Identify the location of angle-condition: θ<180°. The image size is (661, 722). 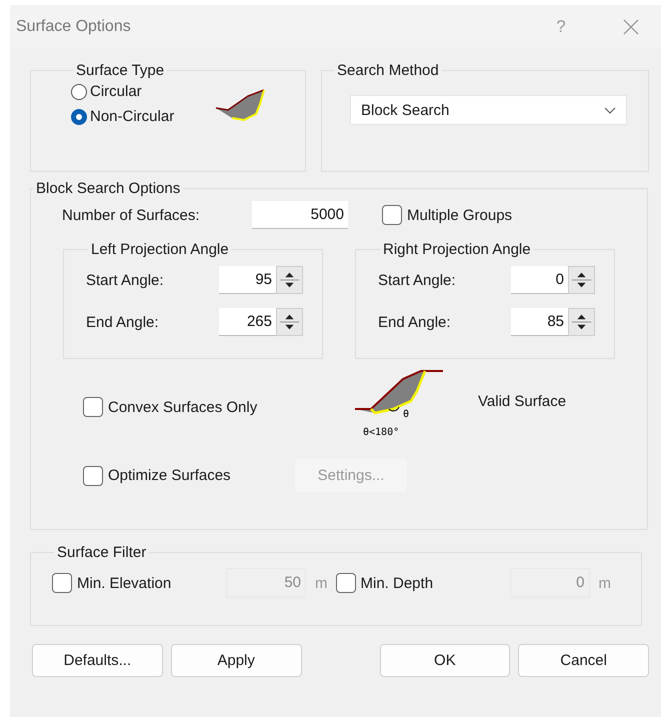
(381, 432).